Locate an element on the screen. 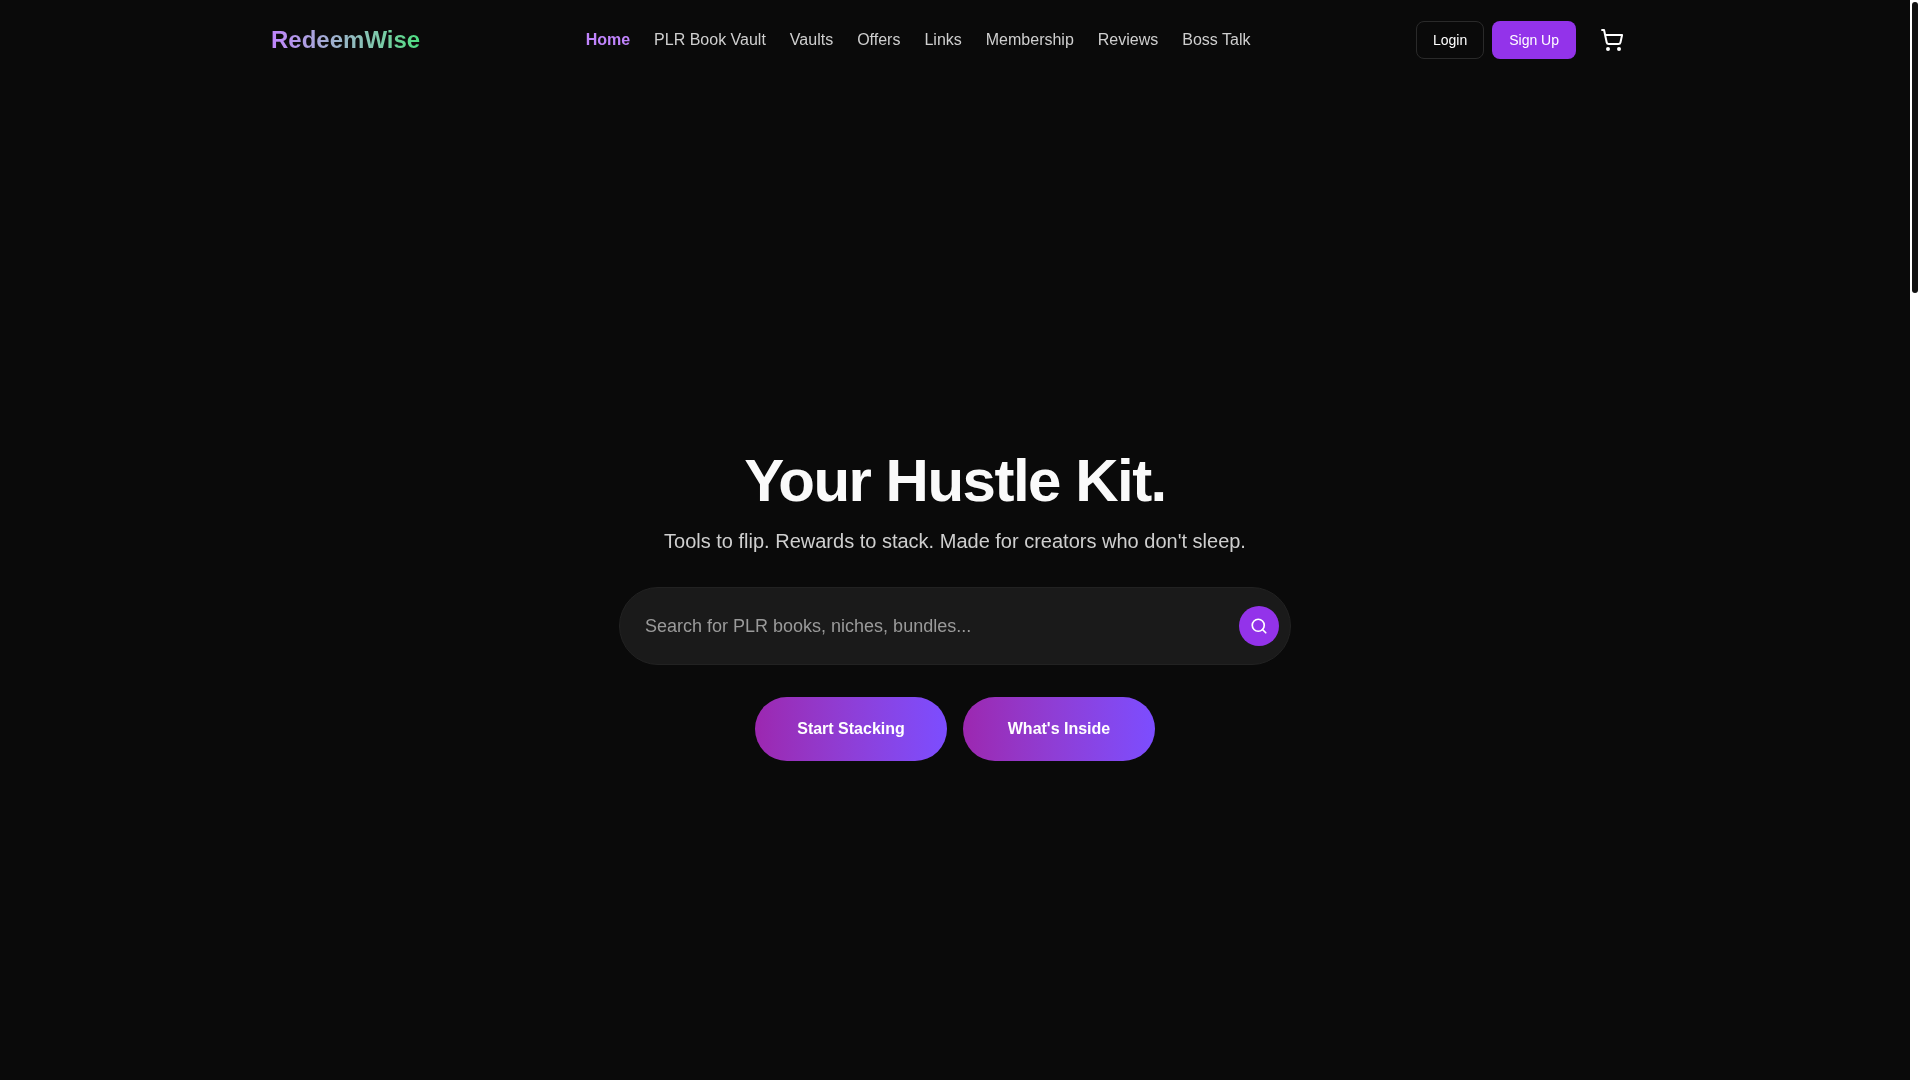 The width and height of the screenshot is (1920, 1080). nav-link: PLR Book Vault is located at coordinates (710, 40).